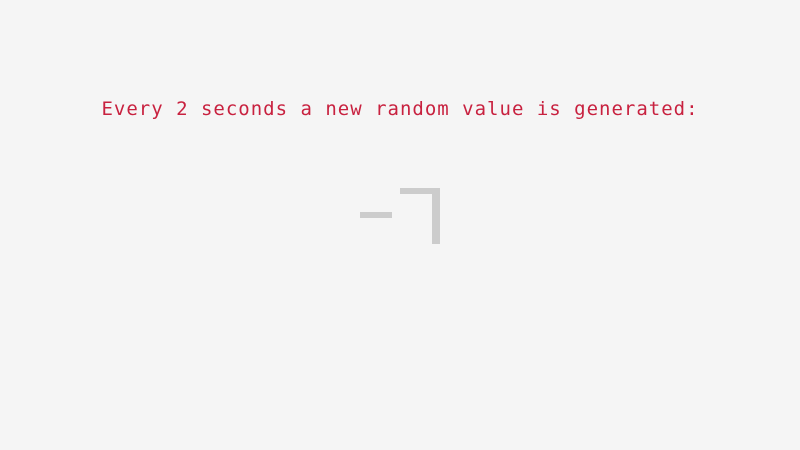  Describe the element at coordinates (376, 215) in the screenshot. I see `minus-glyph` at that location.